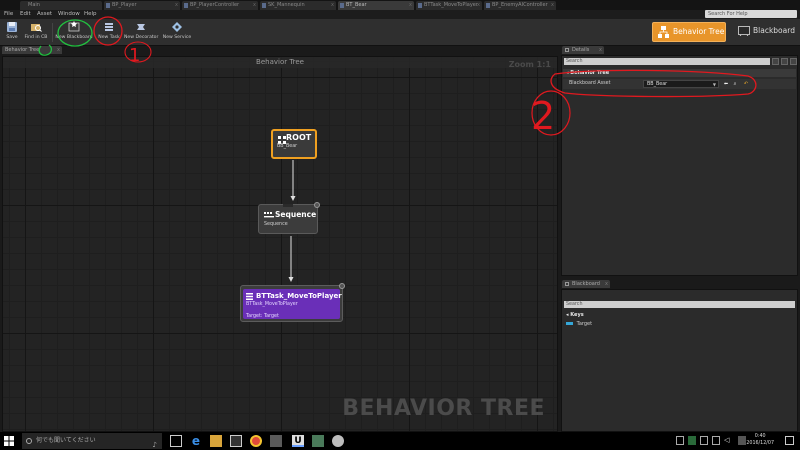 The image size is (800, 450). What do you see at coordinates (726, 84) in the screenshot?
I see `use-selected-arrow-icon: ⬅` at bounding box center [726, 84].